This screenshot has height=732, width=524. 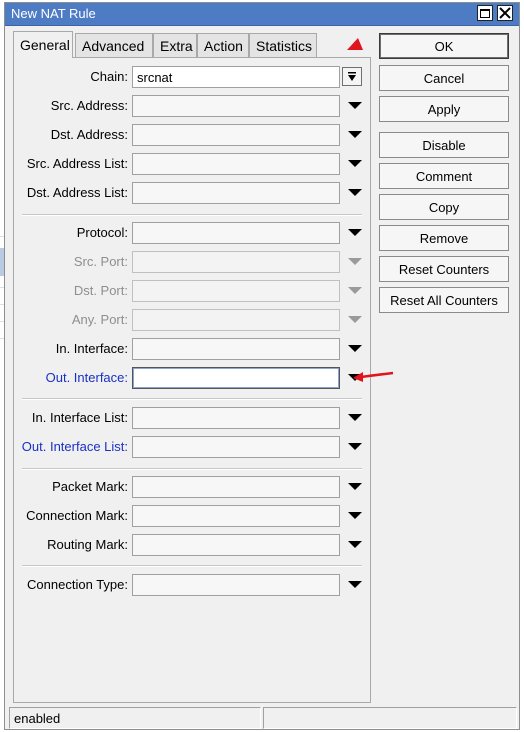 What do you see at coordinates (100, 290) in the screenshot?
I see `dst-port-label: Dst. Port:` at bounding box center [100, 290].